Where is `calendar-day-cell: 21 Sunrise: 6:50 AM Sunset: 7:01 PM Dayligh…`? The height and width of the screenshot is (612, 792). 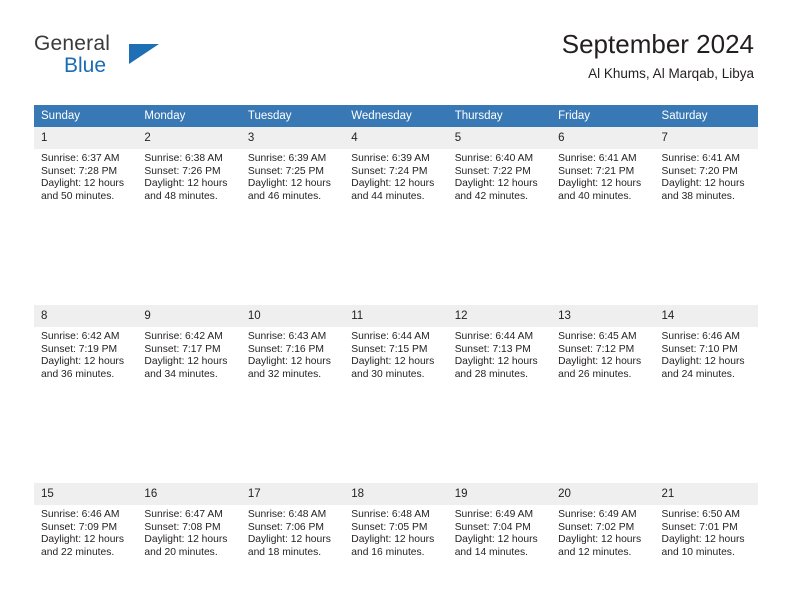 calendar-day-cell: 21 Sunrise: 6:50 AM Sunset: 7:01 PM Dayligh… is located at coordinates (706, 527).